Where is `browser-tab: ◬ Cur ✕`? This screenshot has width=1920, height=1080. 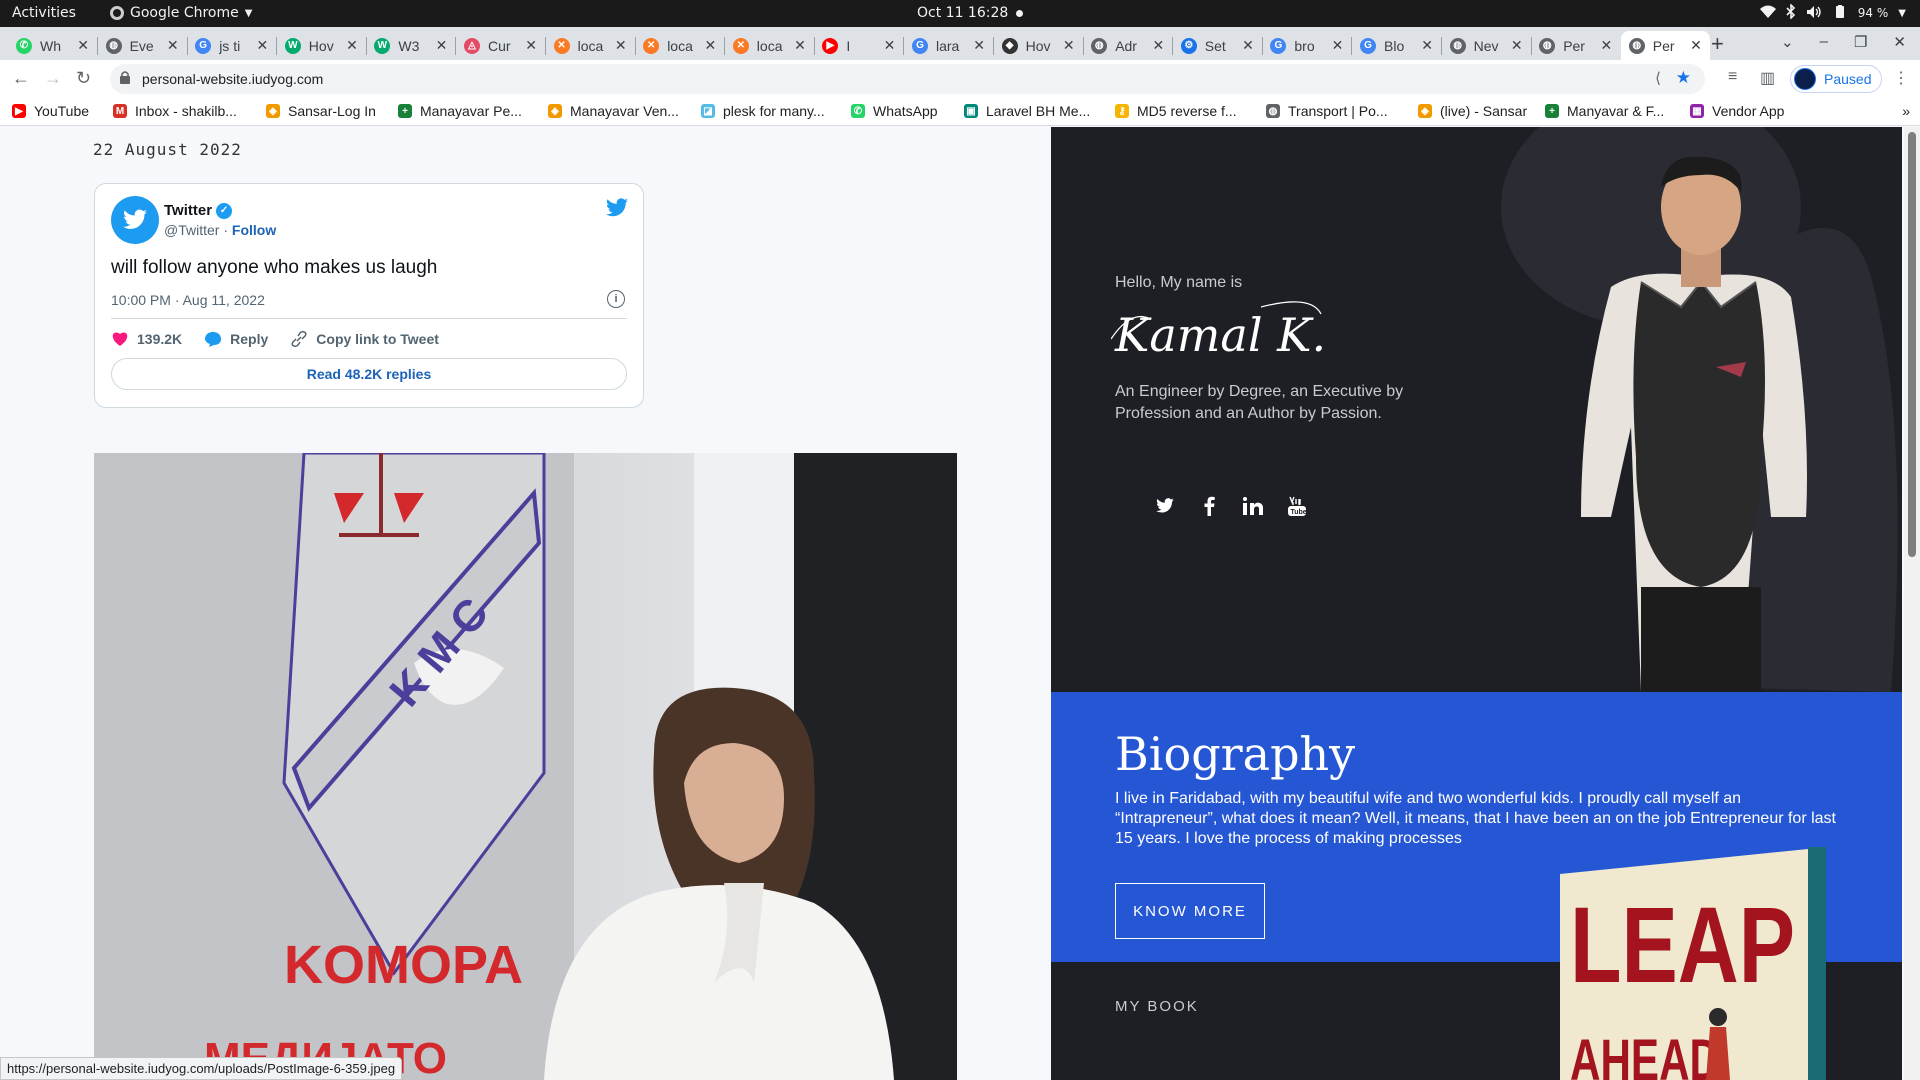
browser-tab: ◬ Cur ✕ is located at coordinates (500, 45).